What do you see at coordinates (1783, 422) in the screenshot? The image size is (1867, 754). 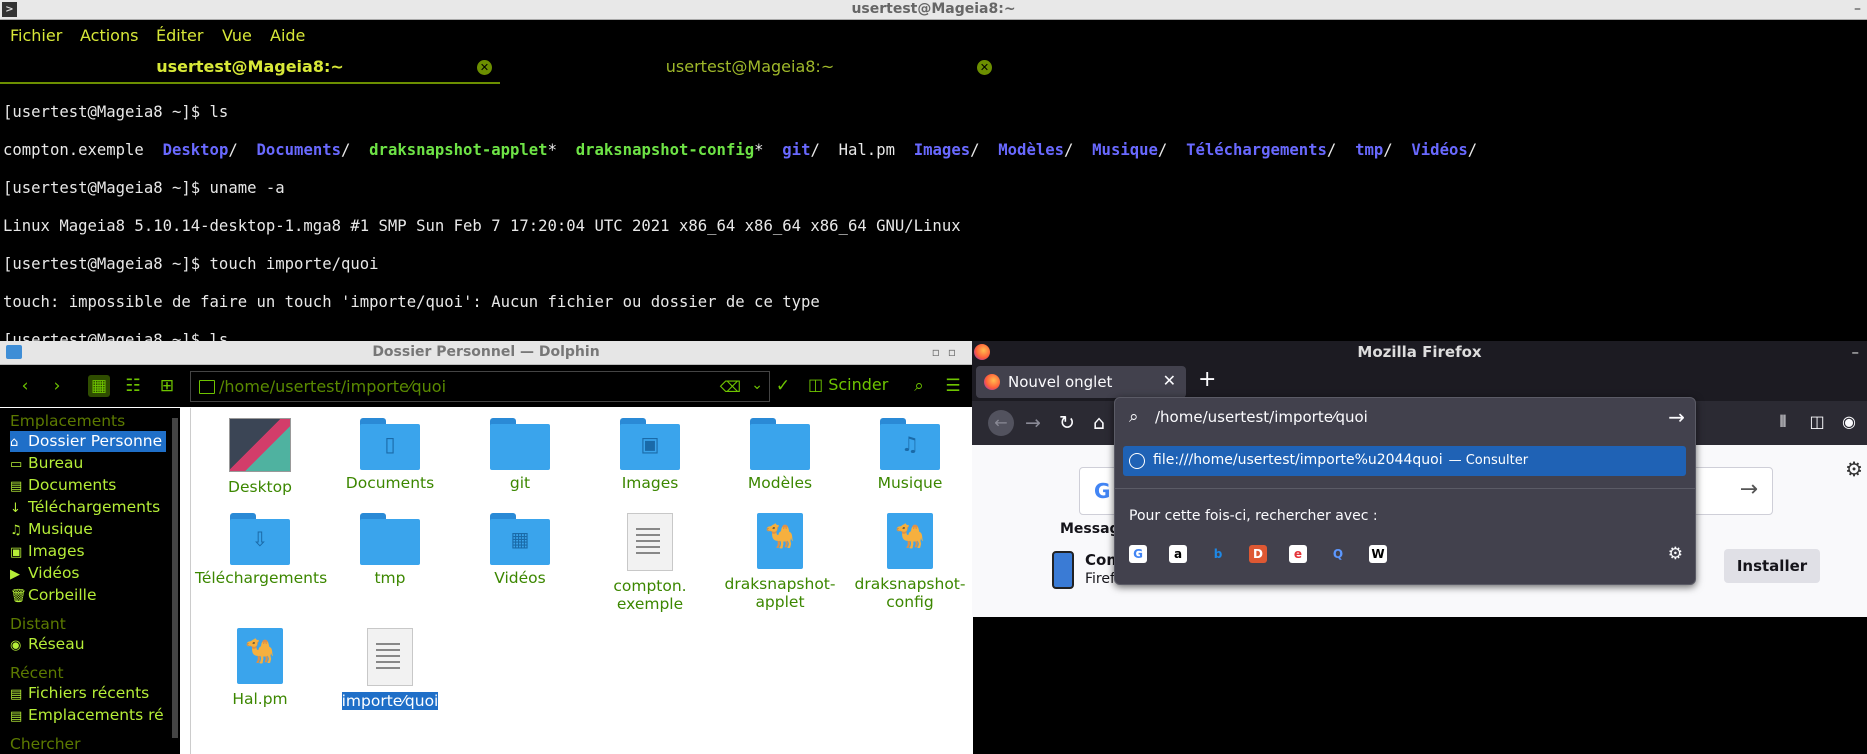 I see `library-icon: ⫴` at bounding box center [1783, 422].